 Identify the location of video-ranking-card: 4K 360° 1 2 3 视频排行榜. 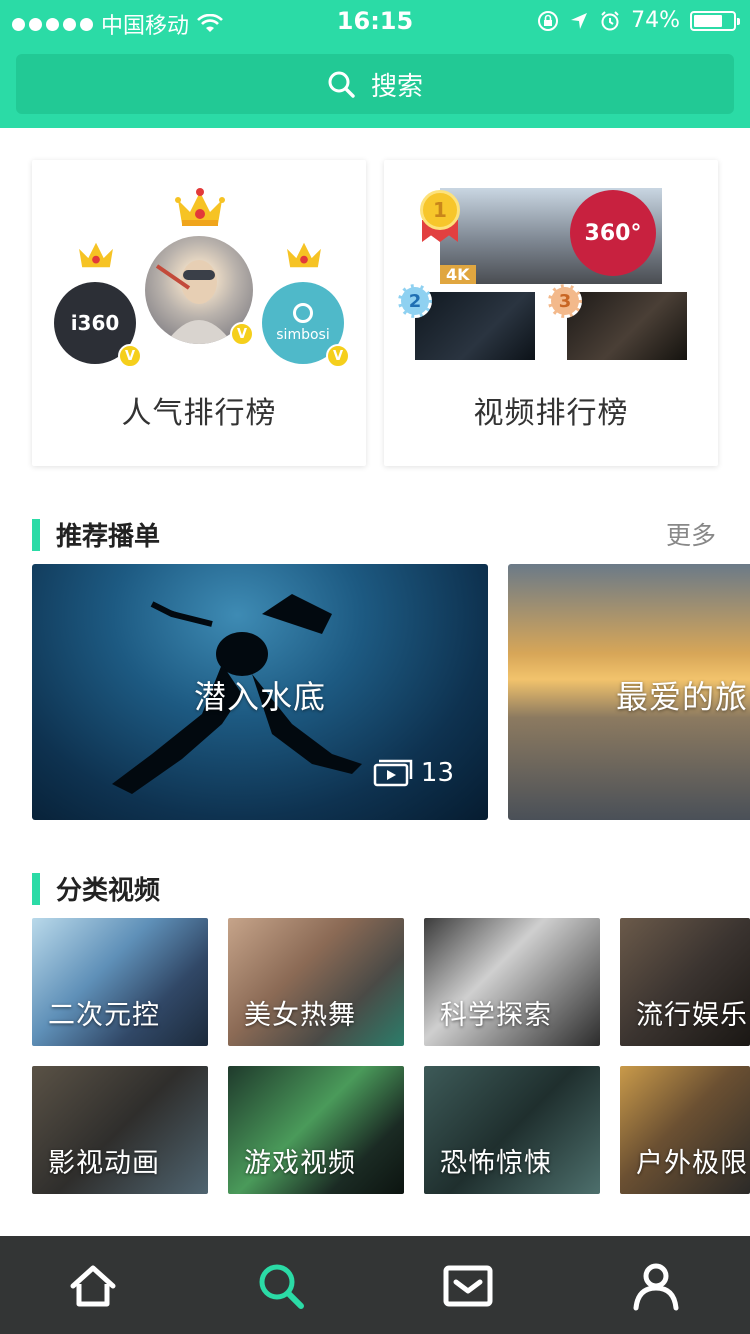
(551, 313).